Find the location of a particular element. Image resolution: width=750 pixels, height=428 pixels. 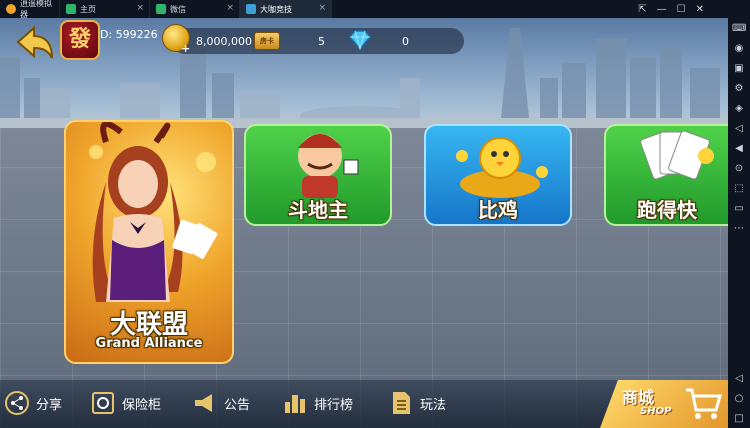

tab-emulator-home: 逍遥模拟器 is located at coordinates (30, 9).